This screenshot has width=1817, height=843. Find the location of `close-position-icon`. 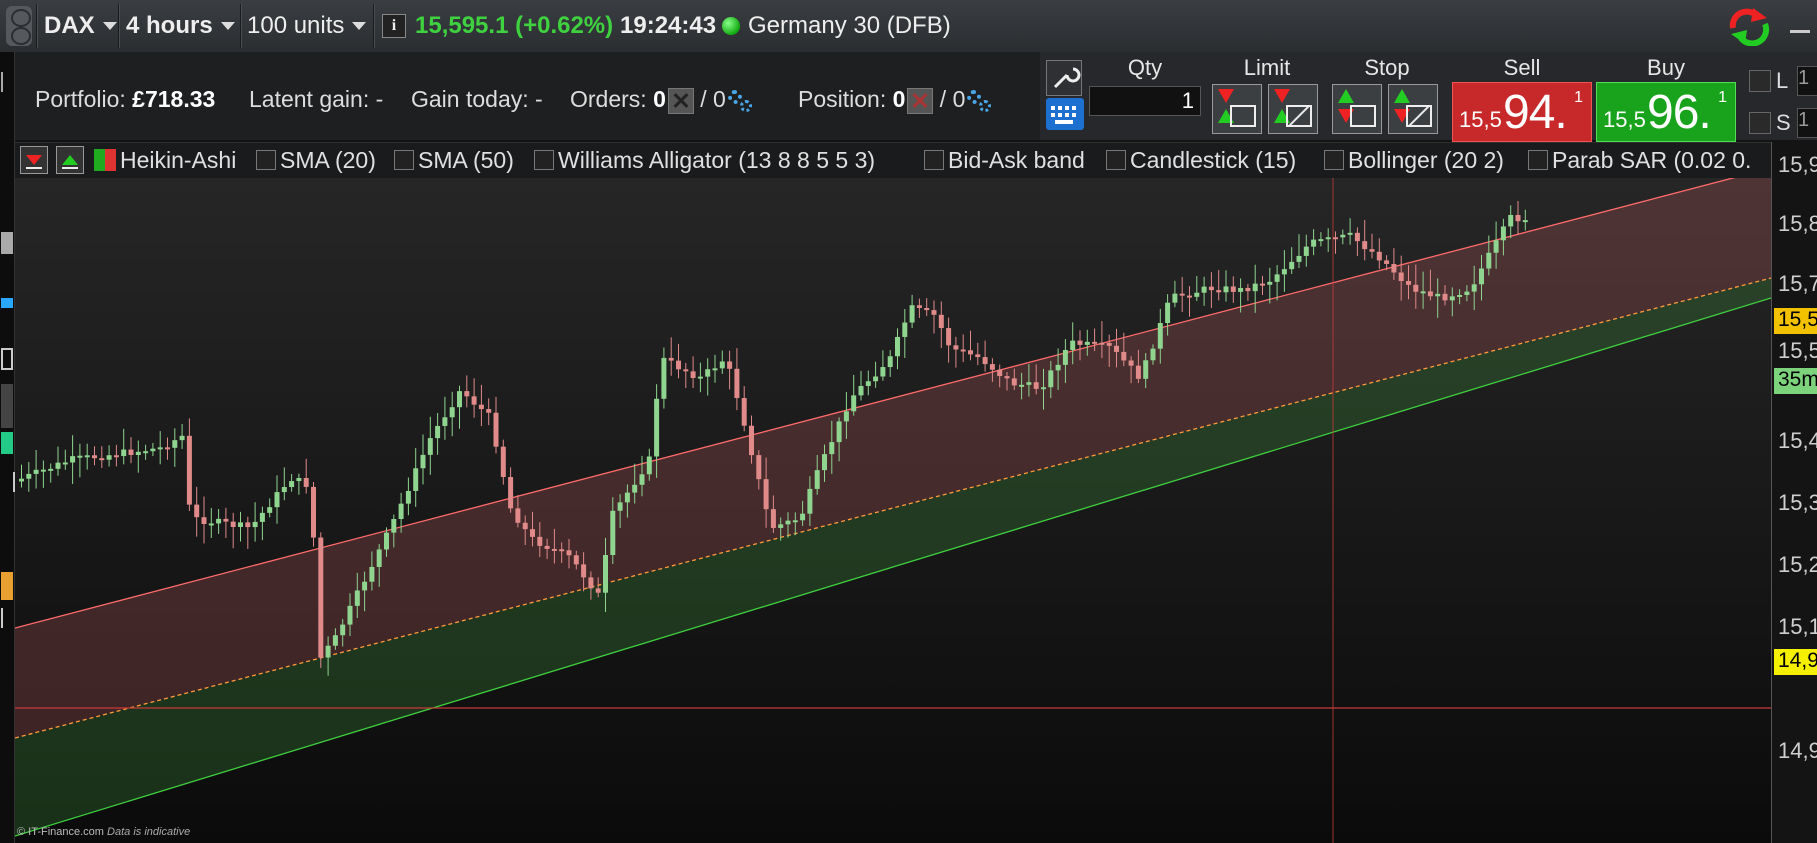

close-position-icon is located at coordinates (920, 100).